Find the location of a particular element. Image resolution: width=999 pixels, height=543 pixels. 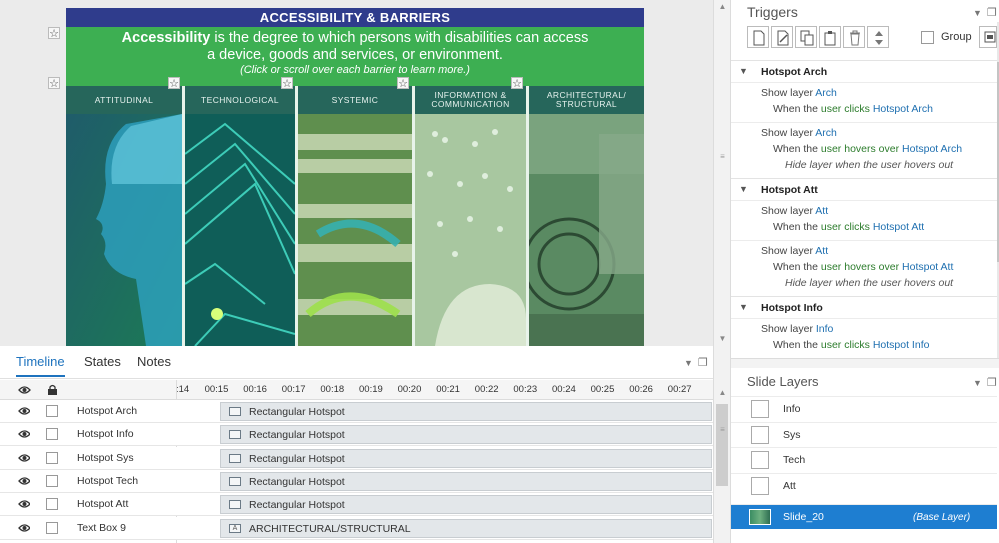

tab-notes: Notes is located at coordinates (154, 361).